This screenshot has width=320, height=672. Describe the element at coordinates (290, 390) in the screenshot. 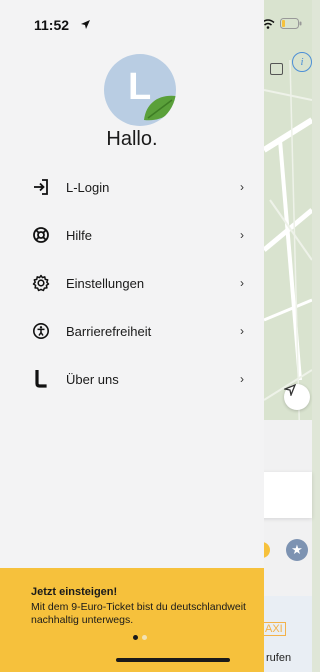

I see `navigation-arrow-icon` at that location.